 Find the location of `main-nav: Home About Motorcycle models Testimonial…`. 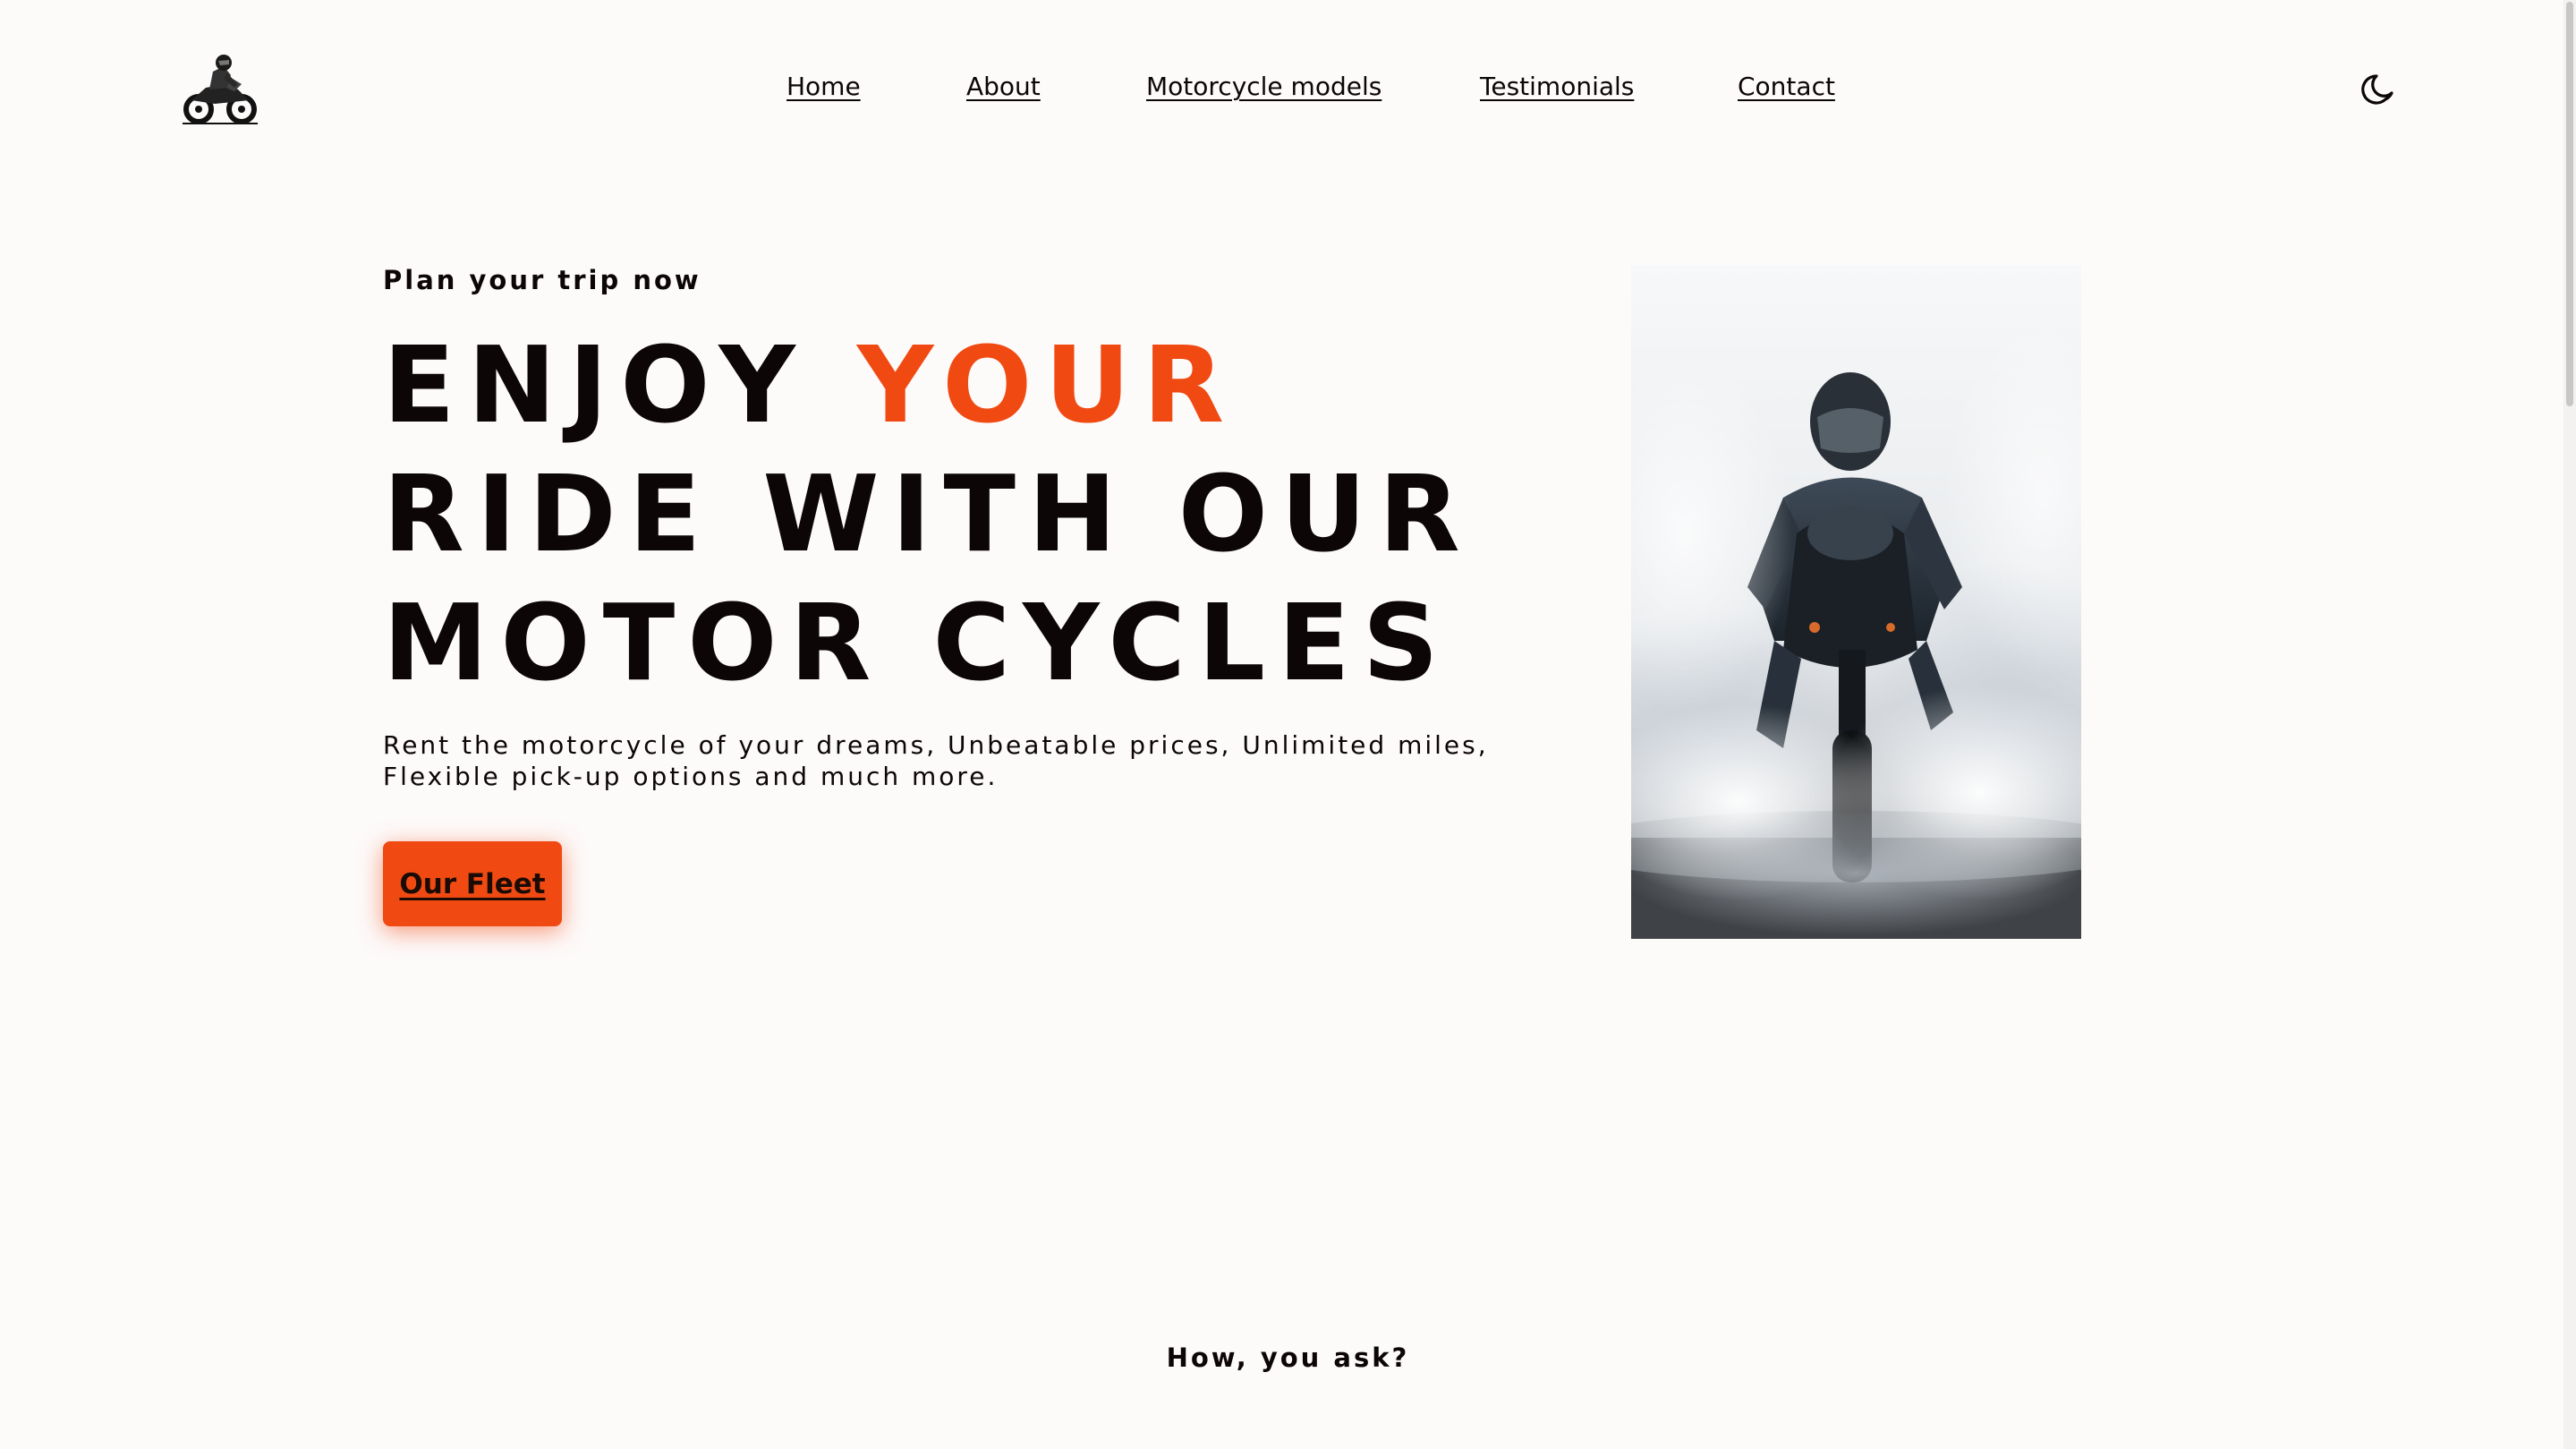

main-nav: Home About Motorcycle models Testimonial… is located at coordinates (1288, 91).